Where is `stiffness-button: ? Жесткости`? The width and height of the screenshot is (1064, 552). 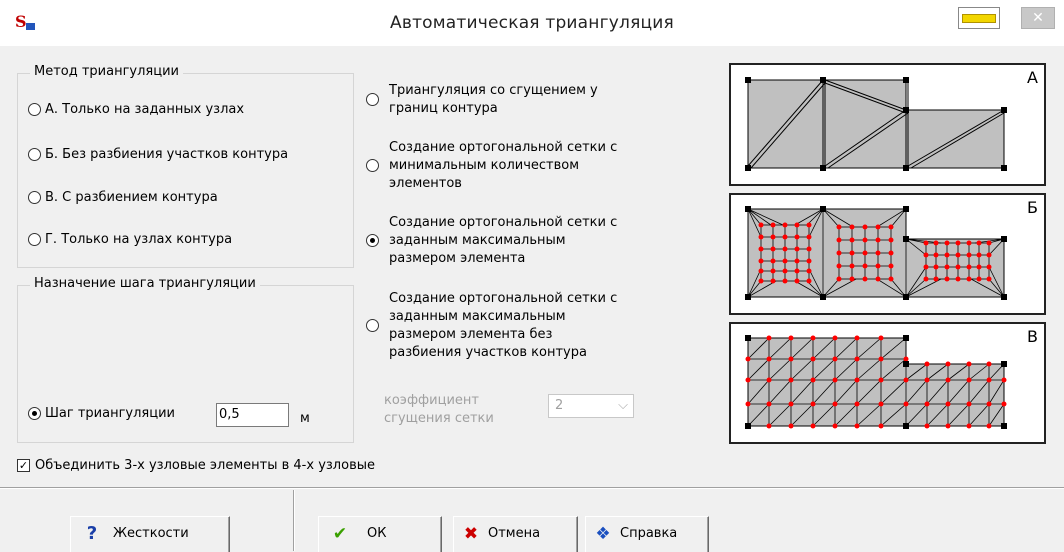
stiffness-button: ? Жесткости is located at coordinates (150, 534).